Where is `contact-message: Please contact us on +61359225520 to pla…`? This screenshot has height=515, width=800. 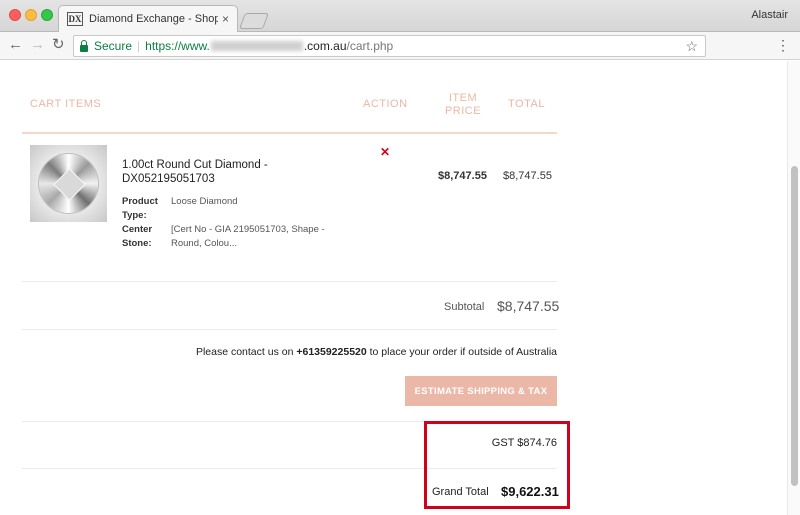
contact-message: Please contact us on +61359225520 to pla… is located at coordinates (289, 352).